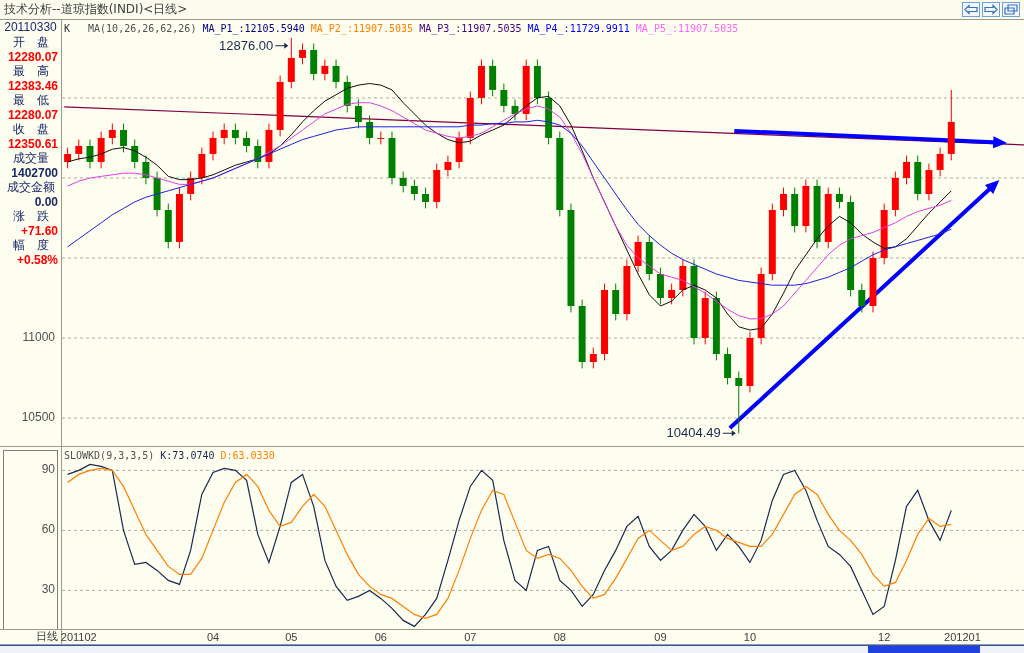 Image resolution: width=1024 pixels, height=653 pixels. What do you see at coordinates (34, 173) in the screenshot?
I see `quote-value: 1402700` at bounding box center [34, 173].